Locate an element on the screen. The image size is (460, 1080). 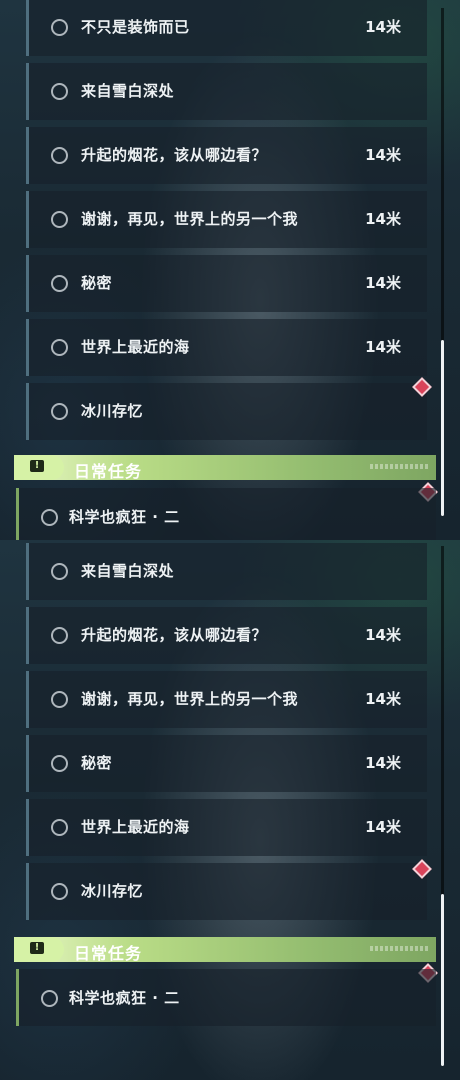
quest-title: 不只是装饰而已 is located at coordinates (135, 27).